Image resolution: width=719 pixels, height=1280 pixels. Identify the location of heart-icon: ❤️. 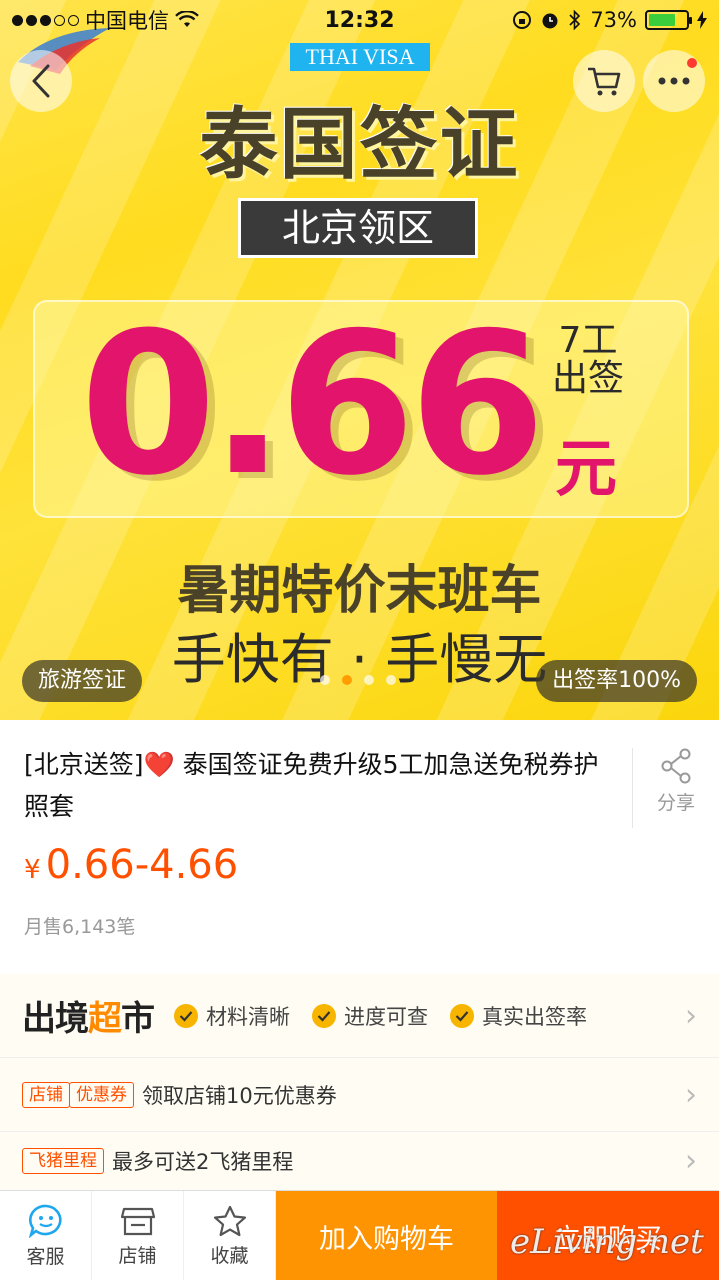
(159, 764).